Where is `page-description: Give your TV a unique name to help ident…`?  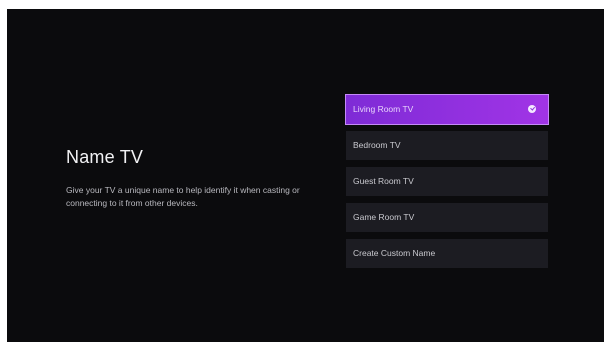
page-description: Give your TV a unique name to help ident… is located at coordinates (183, 196).